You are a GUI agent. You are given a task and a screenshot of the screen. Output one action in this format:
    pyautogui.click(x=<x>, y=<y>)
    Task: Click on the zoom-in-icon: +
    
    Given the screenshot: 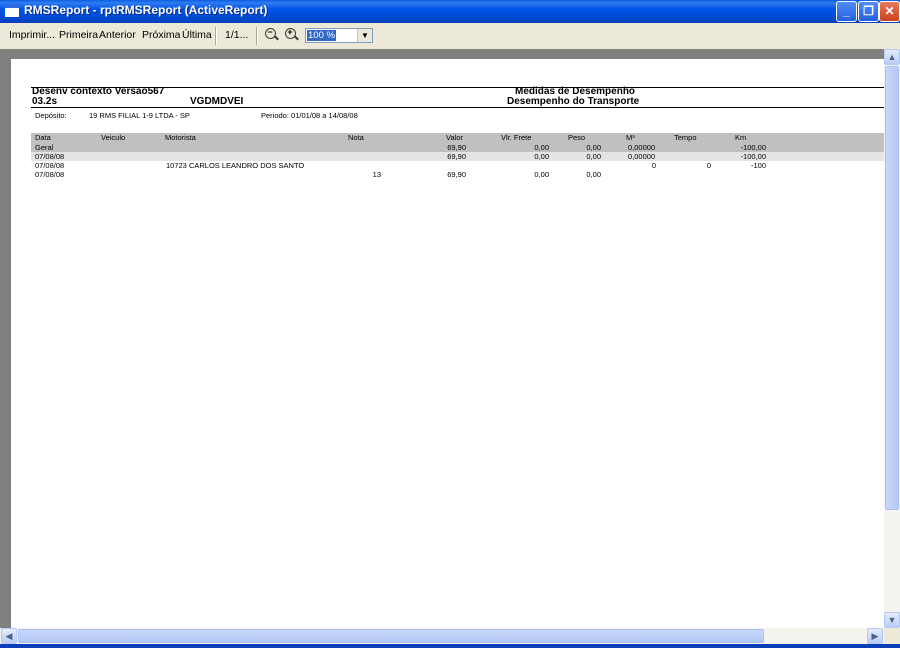 What is the action you would take?
    pyautogui.click(x=290, y=33)
    